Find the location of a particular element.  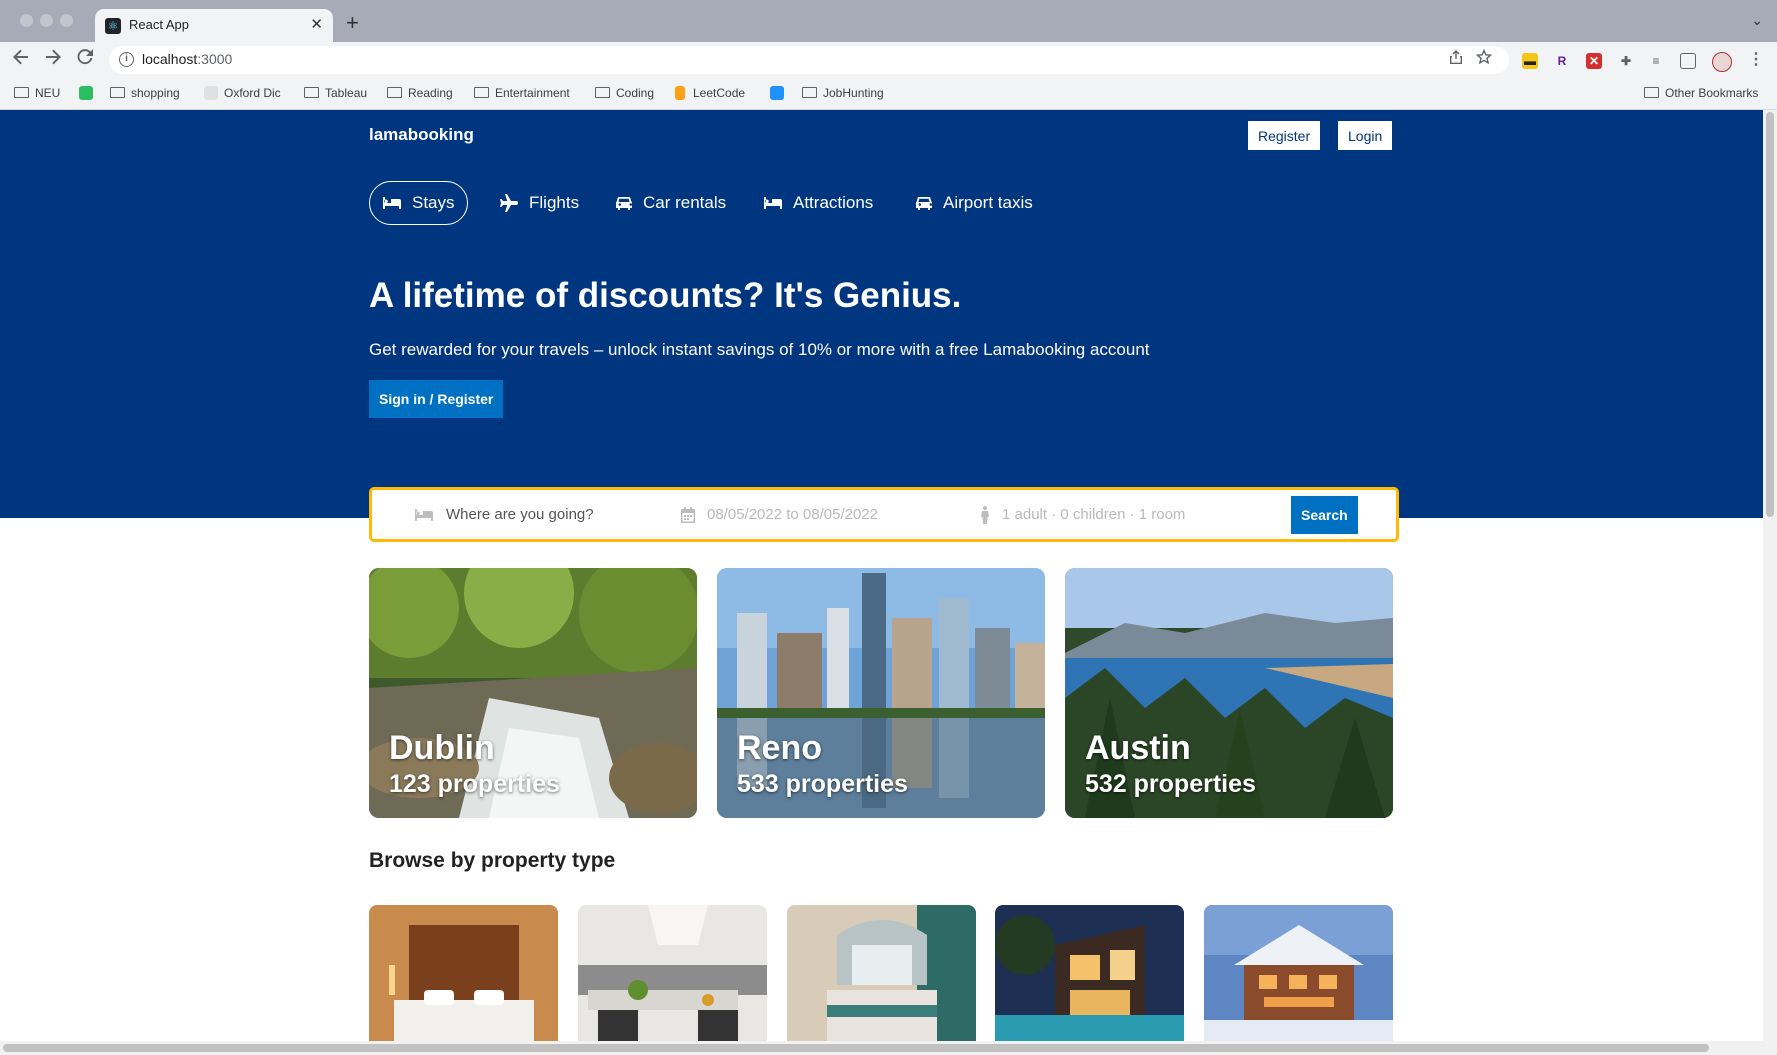

reload-icon is located at coordinates (85, 60).